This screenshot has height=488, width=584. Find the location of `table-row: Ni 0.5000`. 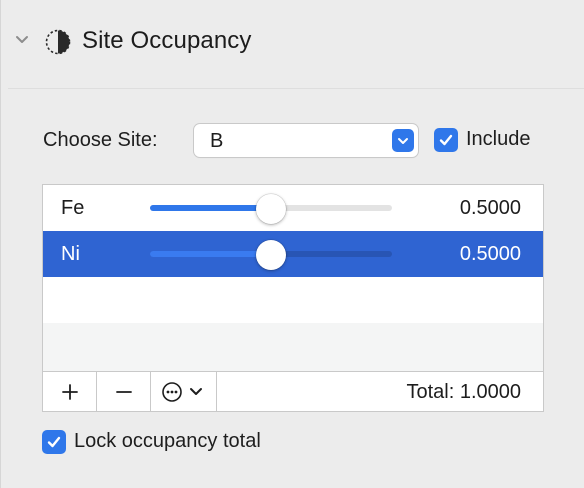

table-row: Ni 0.5000 is located at coordinates (293, 254).